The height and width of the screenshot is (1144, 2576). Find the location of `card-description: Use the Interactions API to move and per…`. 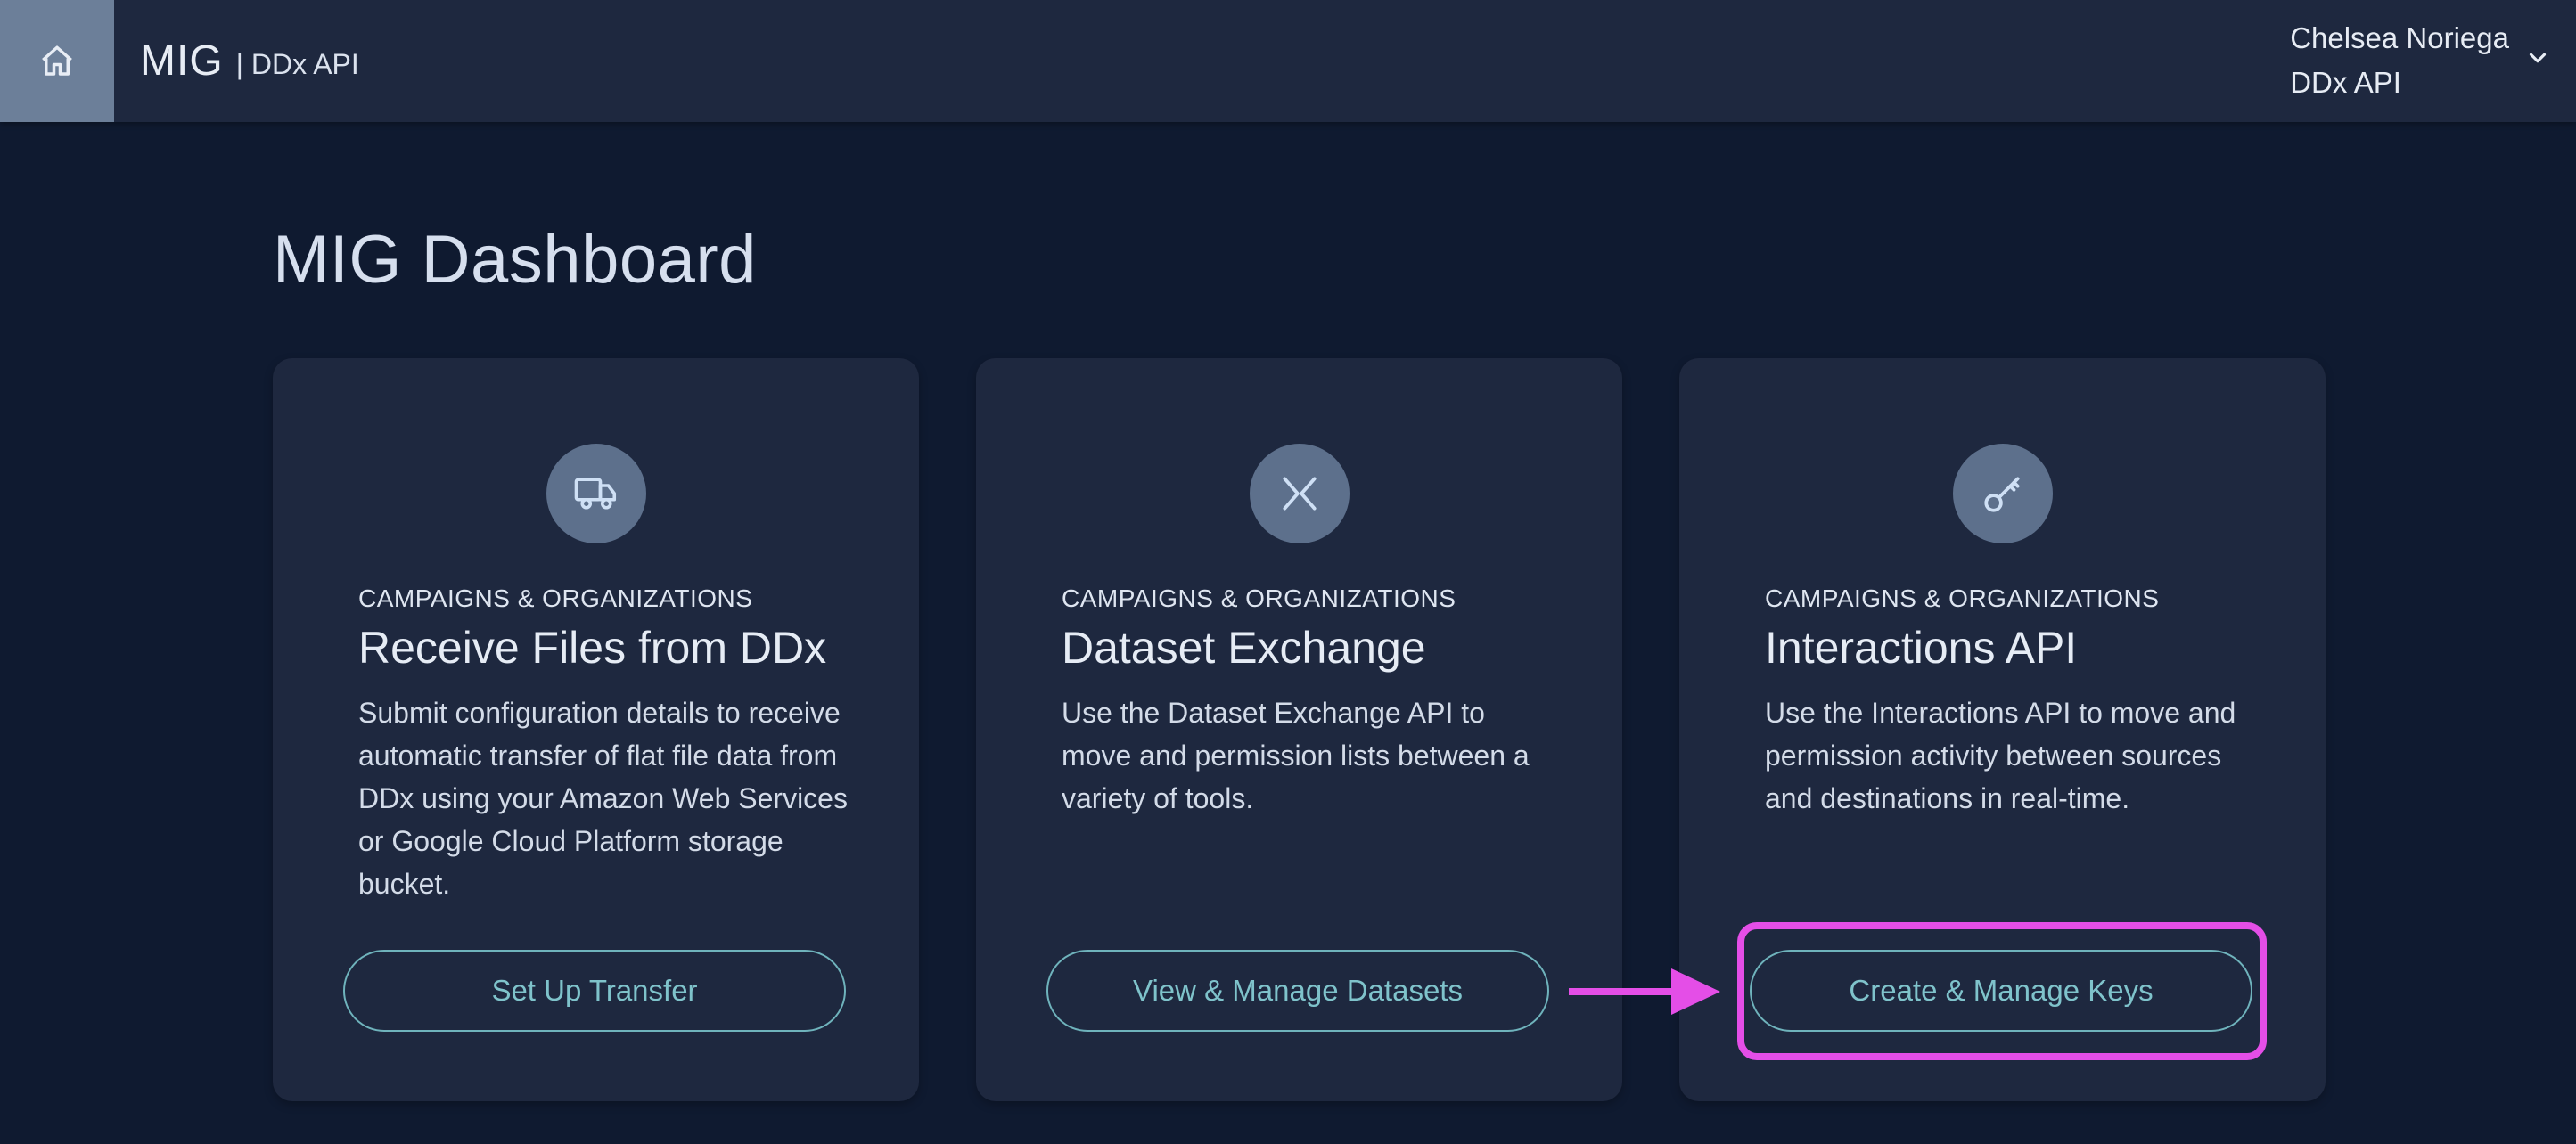

card-description: Use the Interactions API to move and per… is located at coordinates (2001, 755).